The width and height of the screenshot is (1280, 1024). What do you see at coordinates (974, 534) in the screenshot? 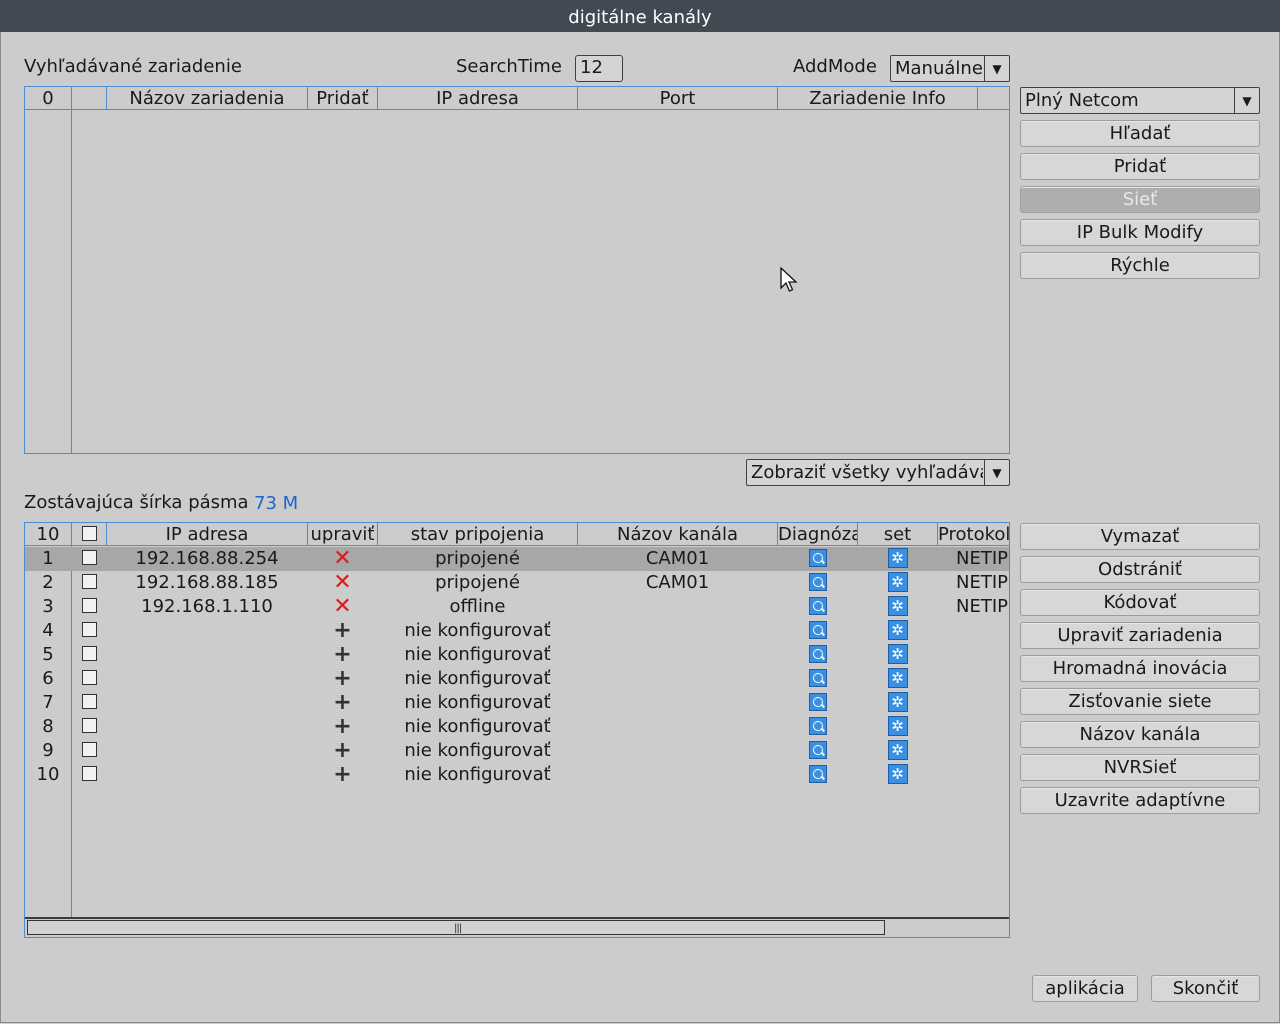
I see `column-protocol: Protokol` at bounding box center [974, 534].